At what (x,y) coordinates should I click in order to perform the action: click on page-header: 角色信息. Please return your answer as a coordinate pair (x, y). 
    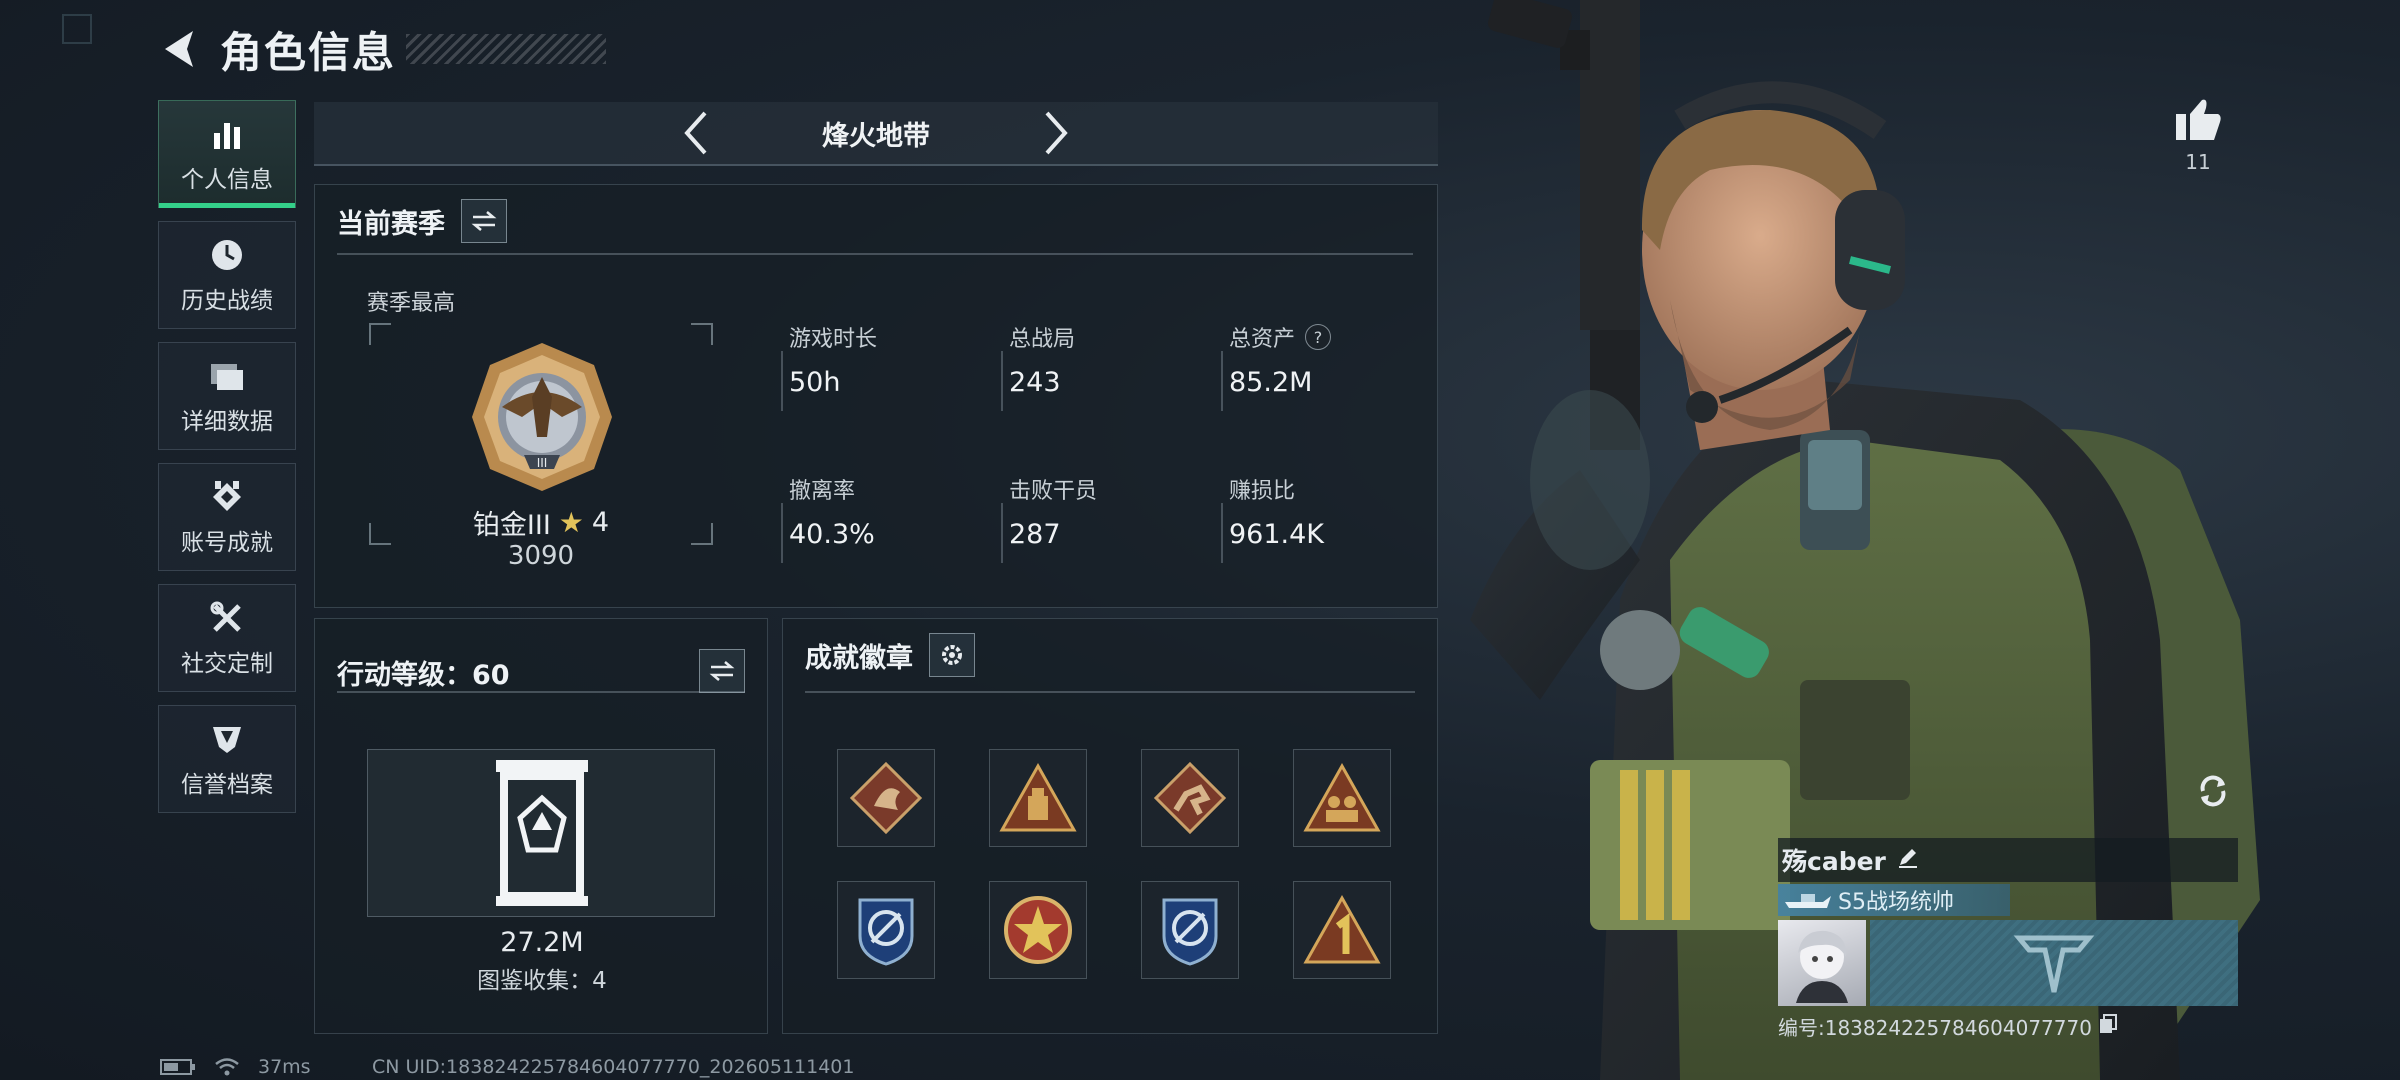
    Looking at the image, I should click on (378, 49).